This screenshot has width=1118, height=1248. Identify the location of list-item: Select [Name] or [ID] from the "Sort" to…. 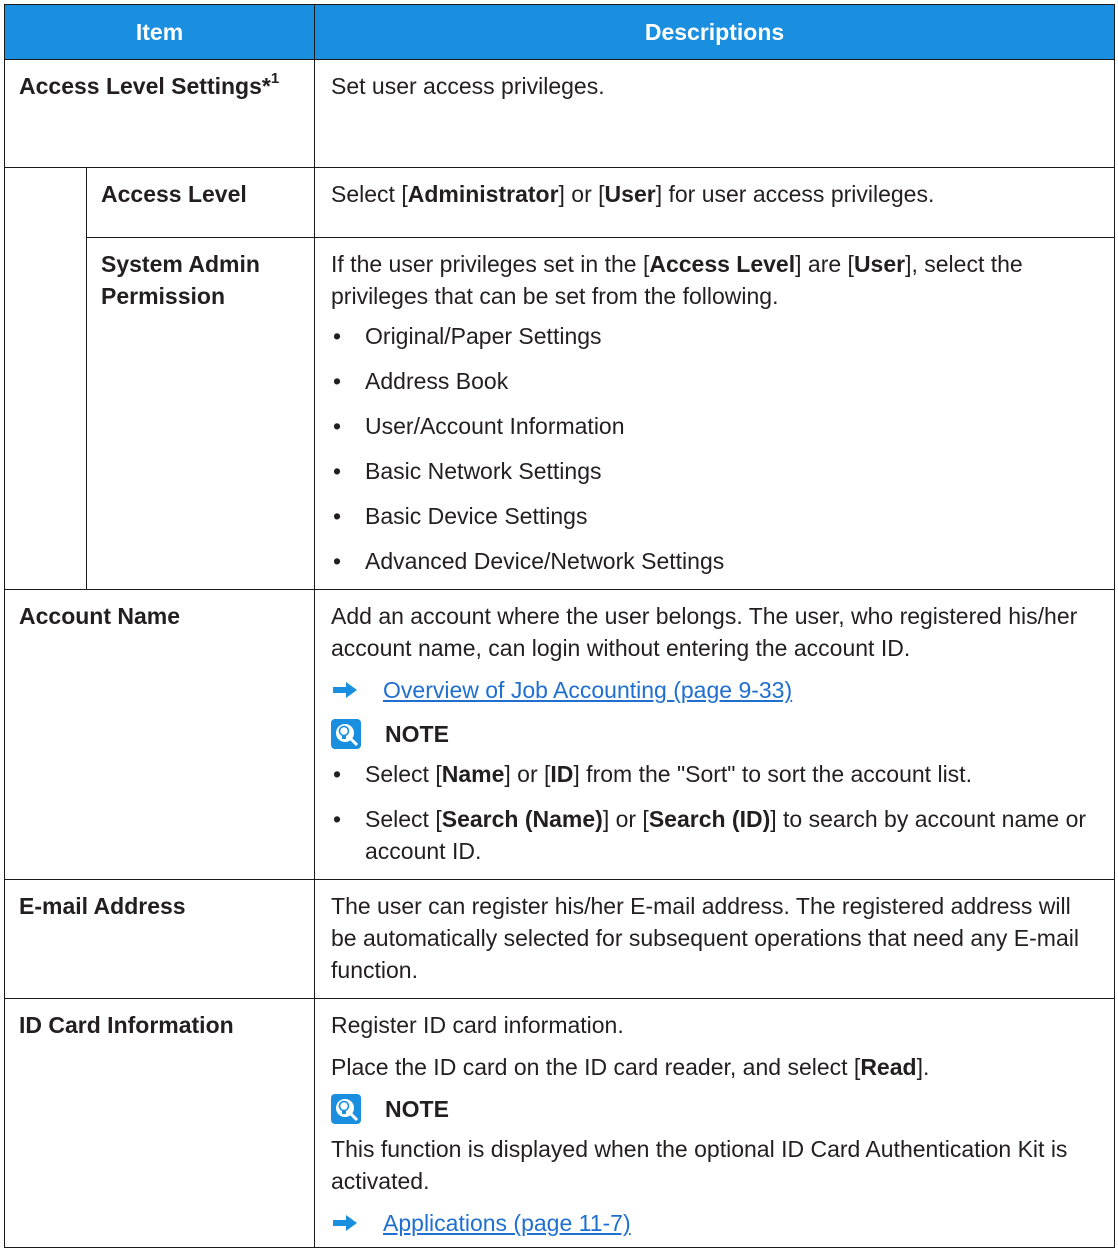
(716, 774).